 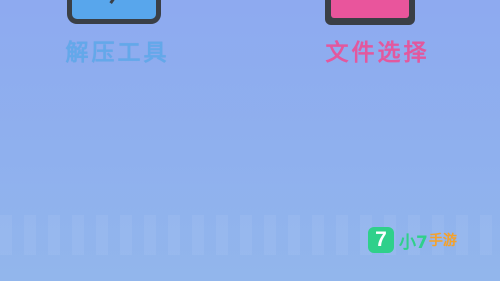 What do you see at coordinates (442, 241) in the screenshot?
I see `watermark-brand-accent: 手游` at bounding box center [442, 241].